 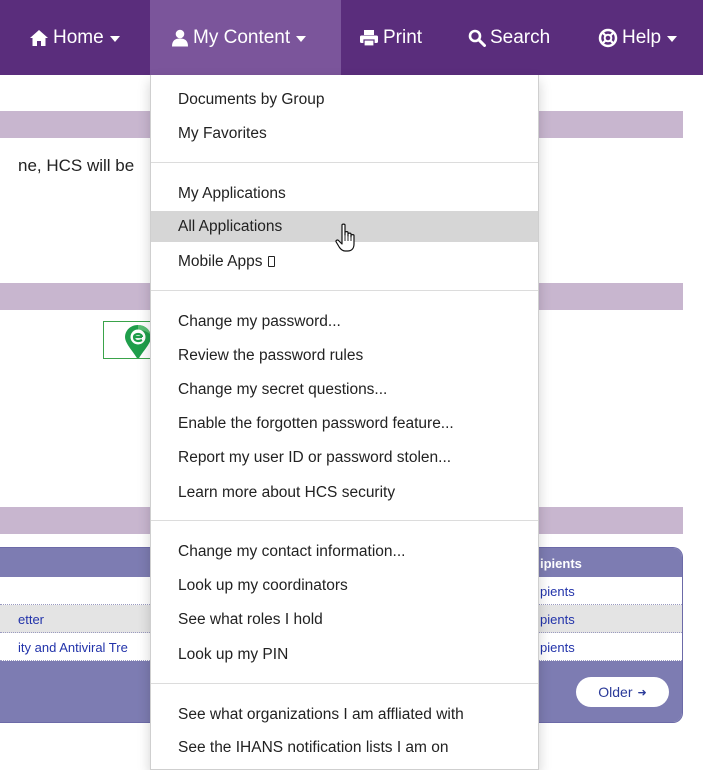 I want to click on nav-print-label: Print, so click(x=403, y=37).